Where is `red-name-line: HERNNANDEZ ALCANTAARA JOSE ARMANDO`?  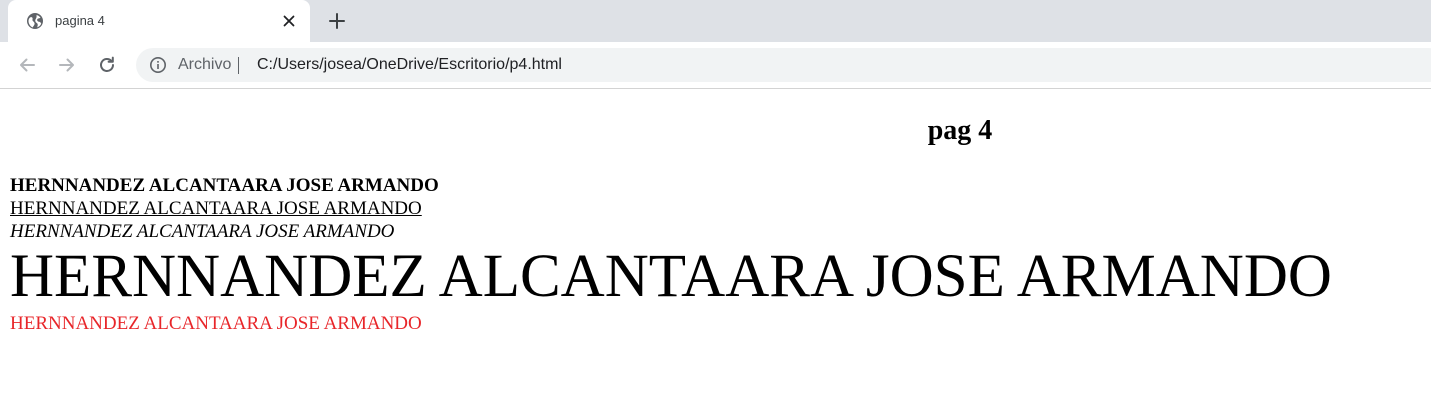 red-name-line: HERNNANDEZ ALCANTAARA JOSE ARMANDO is located at coordinates (216, 323).